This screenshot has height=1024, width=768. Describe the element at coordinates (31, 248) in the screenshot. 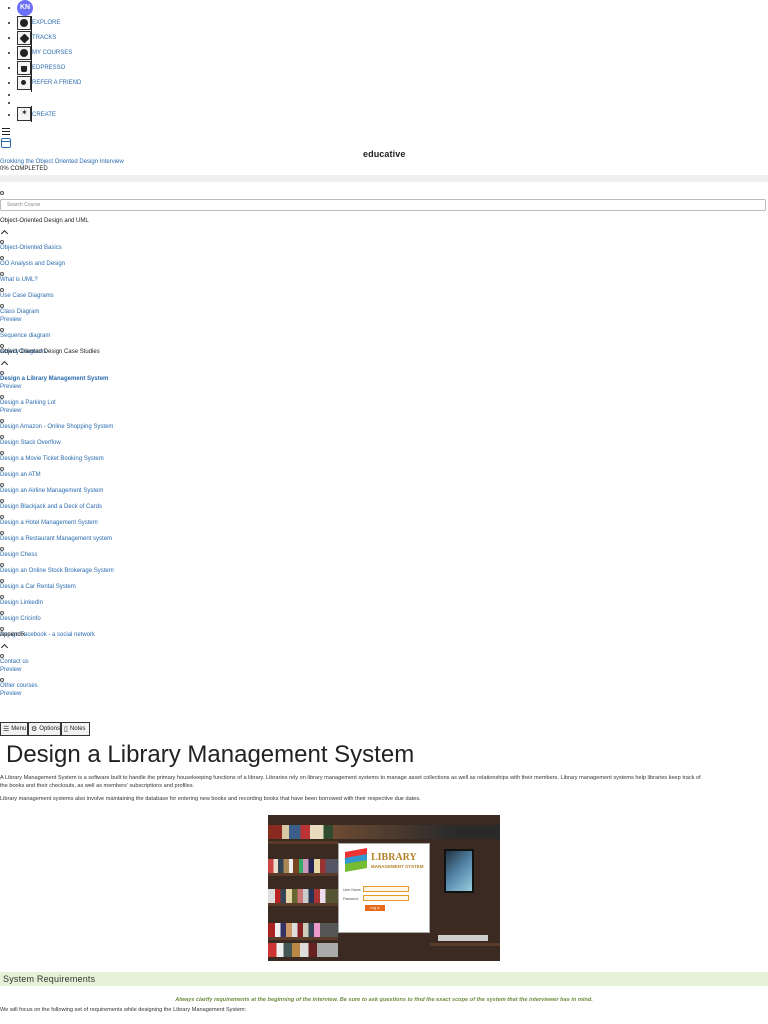

I see `sidebar-lesson: Object-Oriented Basics` at that location.